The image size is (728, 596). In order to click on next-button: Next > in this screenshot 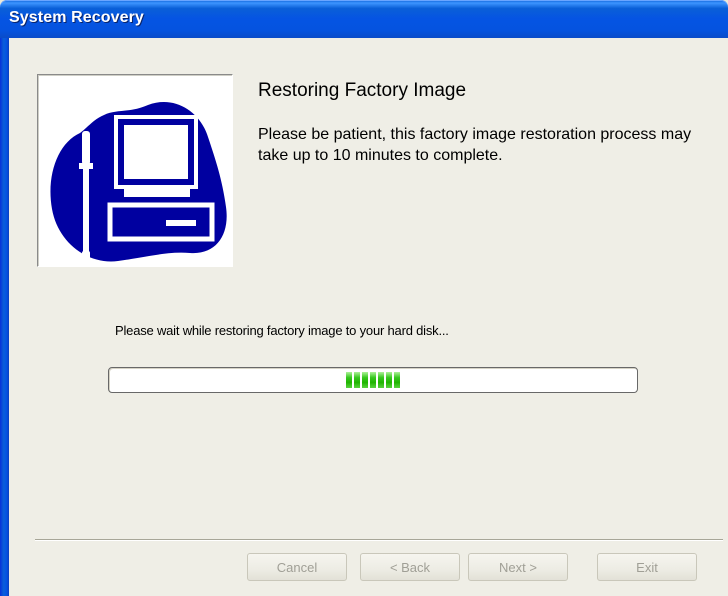, I will do `click(518, 567)`.